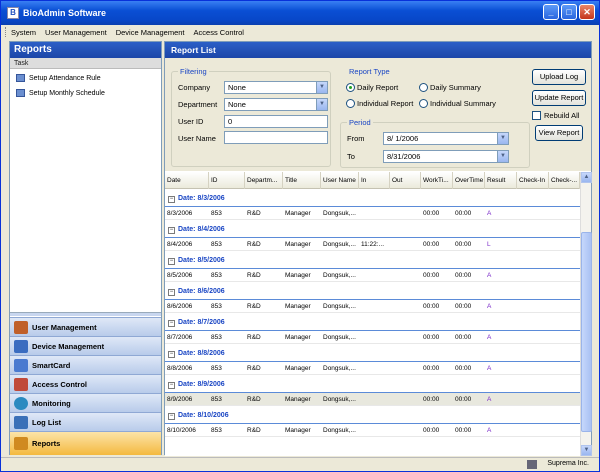  What do you see at coordinates (85, 421) in the screenshot?
I see `nav-log-list: Log List` at bounding box center [85, 421].